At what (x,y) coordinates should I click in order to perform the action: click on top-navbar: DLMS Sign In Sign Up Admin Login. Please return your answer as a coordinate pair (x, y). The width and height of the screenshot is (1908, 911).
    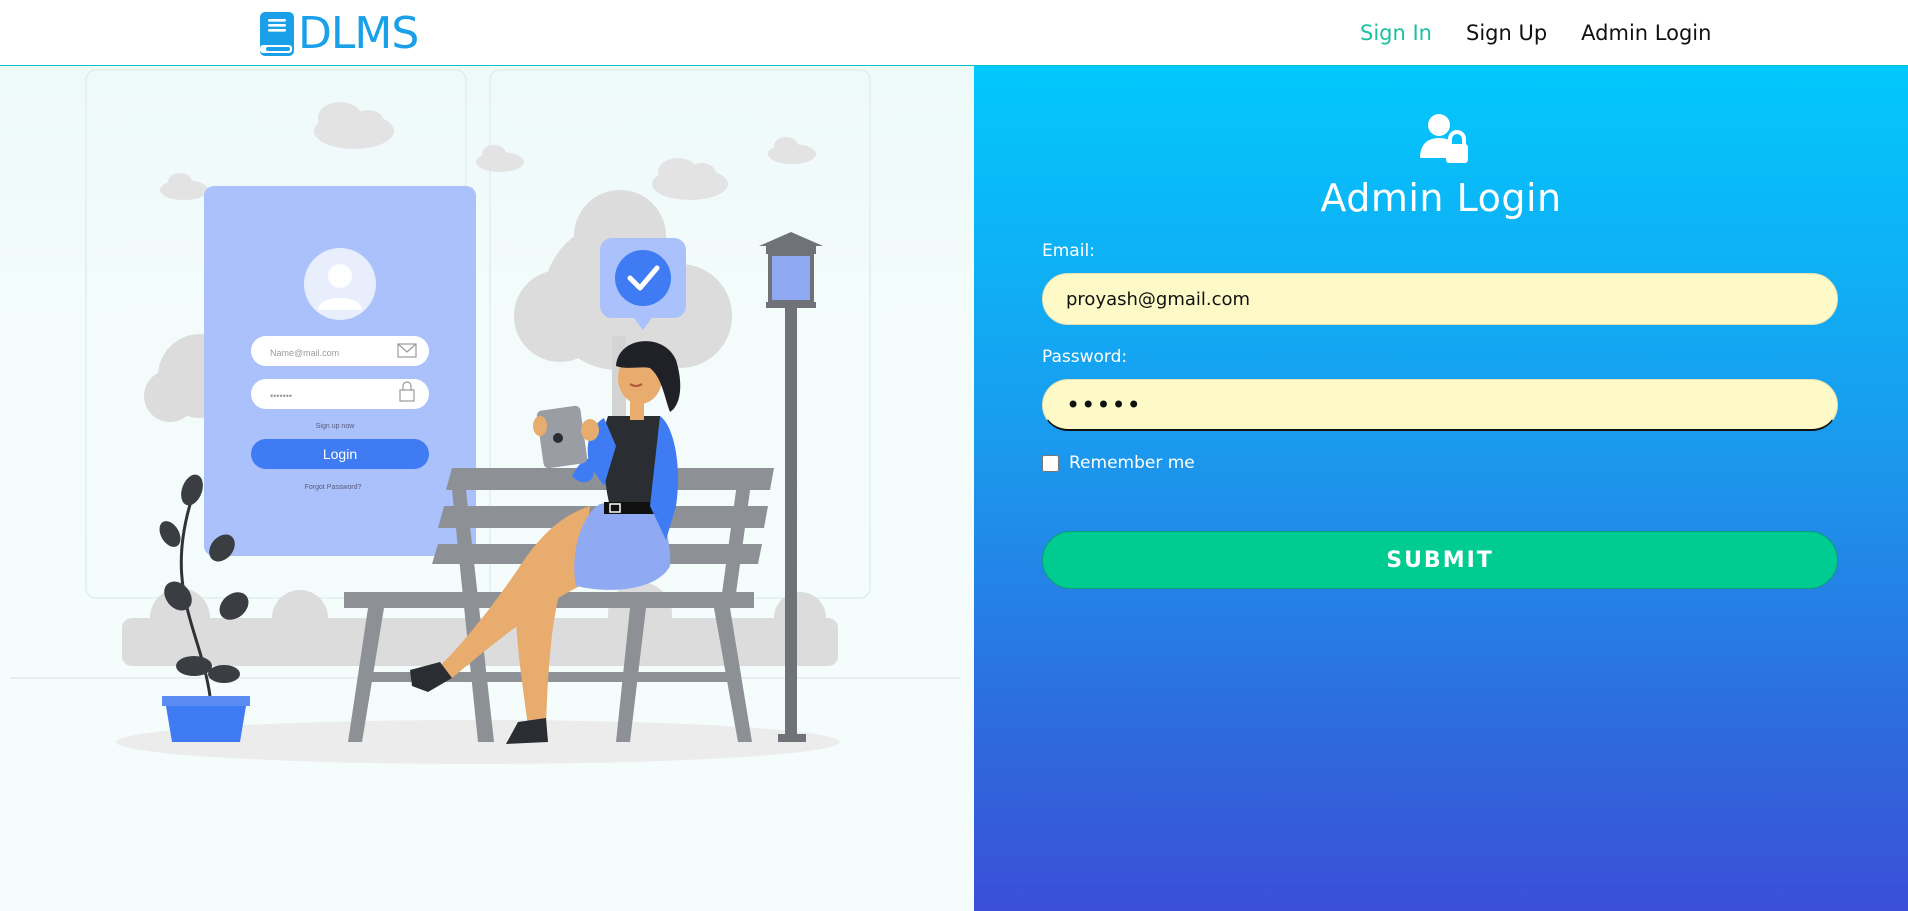
    Looking at the image, I should click on (954, 33).